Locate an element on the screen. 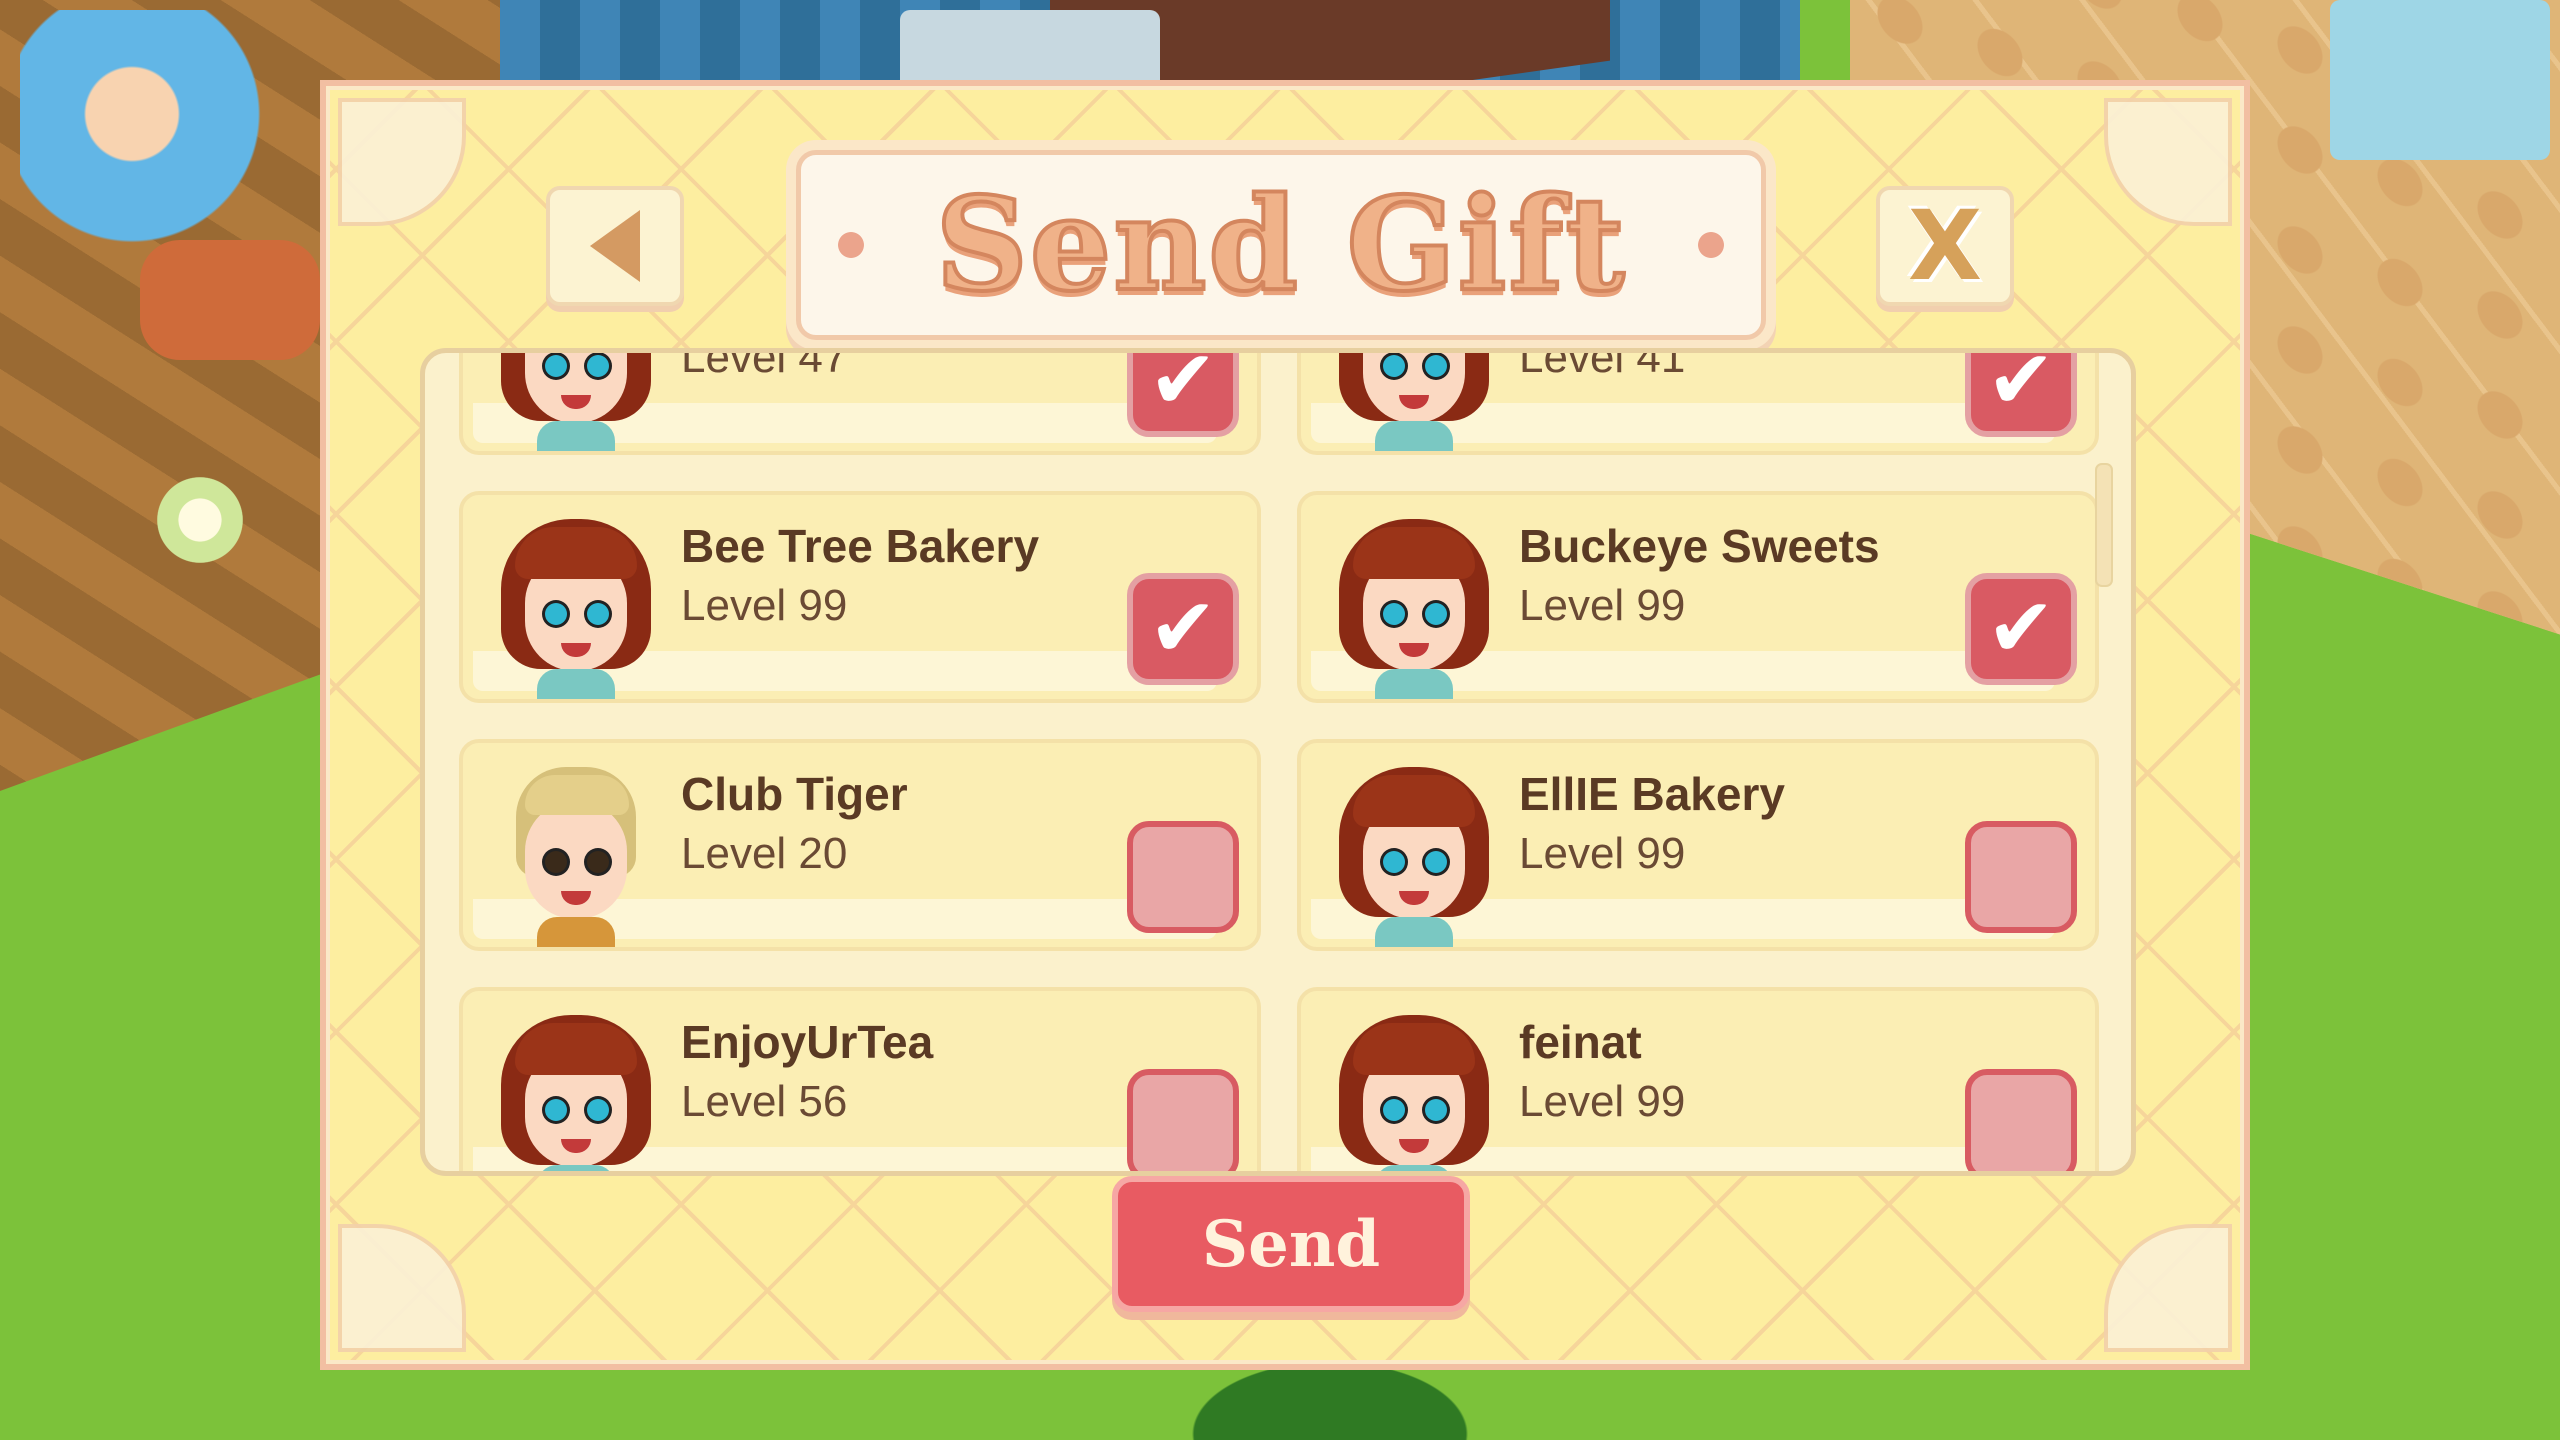  friend-card: Bee Tree Bakery Level 99 ✔ is located at coordinates (860, 597).